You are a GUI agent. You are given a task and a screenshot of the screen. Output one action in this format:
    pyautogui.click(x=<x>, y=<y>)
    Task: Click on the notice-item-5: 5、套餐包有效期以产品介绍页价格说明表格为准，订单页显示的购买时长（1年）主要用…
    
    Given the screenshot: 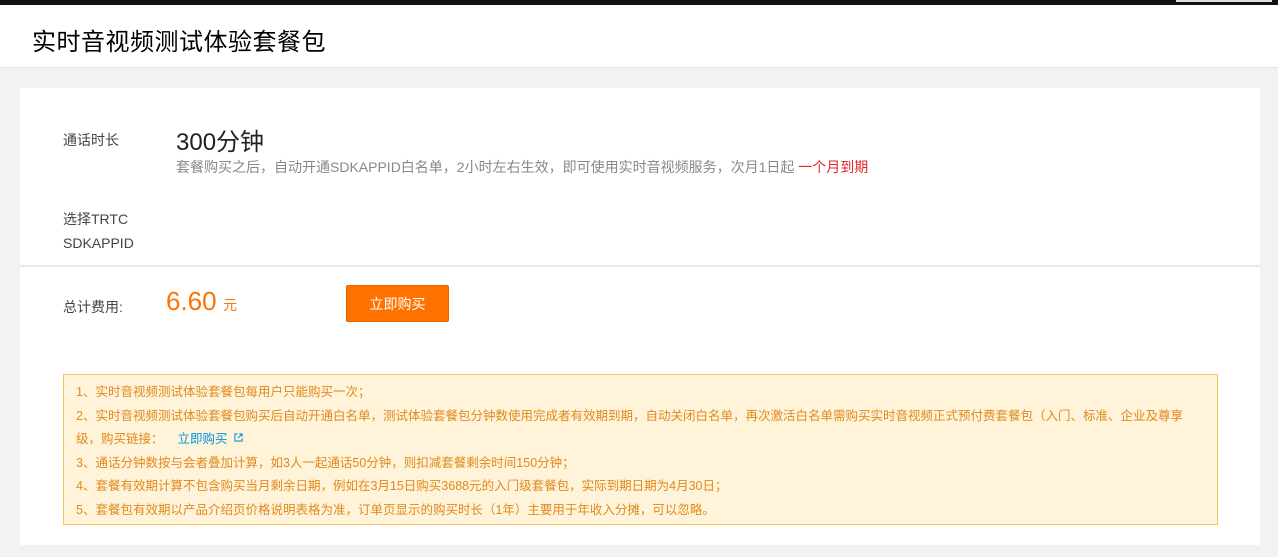 What is the action you would take?
    pyautogui.click(x=395, y=509)
    